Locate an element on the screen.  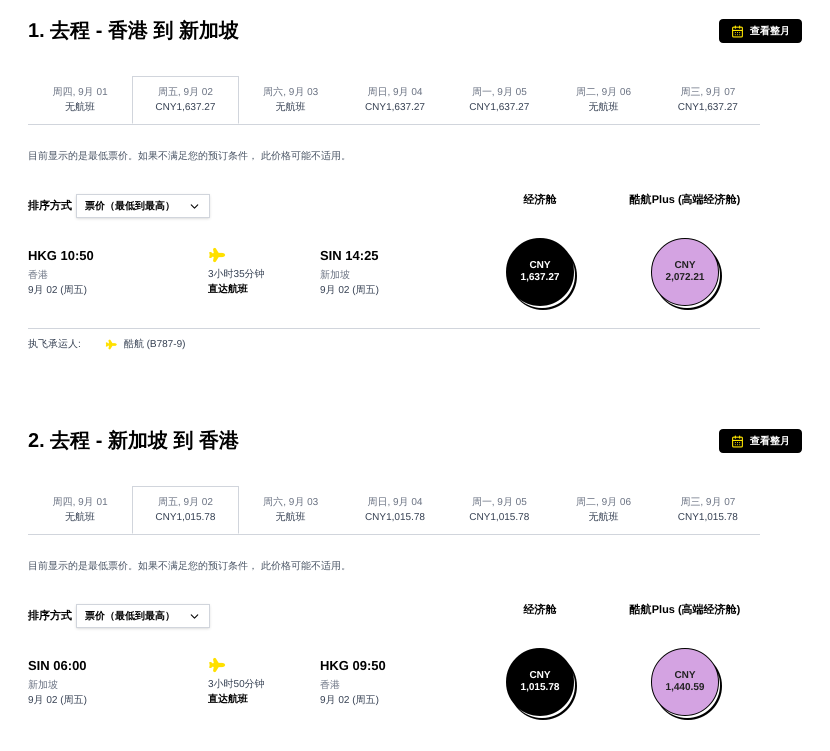
carrier-name: 酷航 (B787-9) is located at coordinates (155, 345).